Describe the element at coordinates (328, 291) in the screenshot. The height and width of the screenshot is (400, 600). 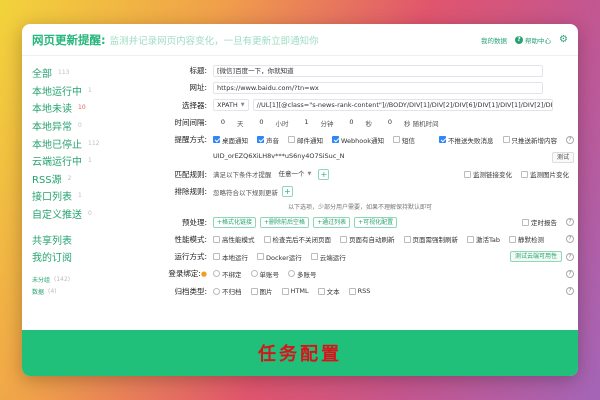
I see `text-archive-checkbox: 文本` at that location.